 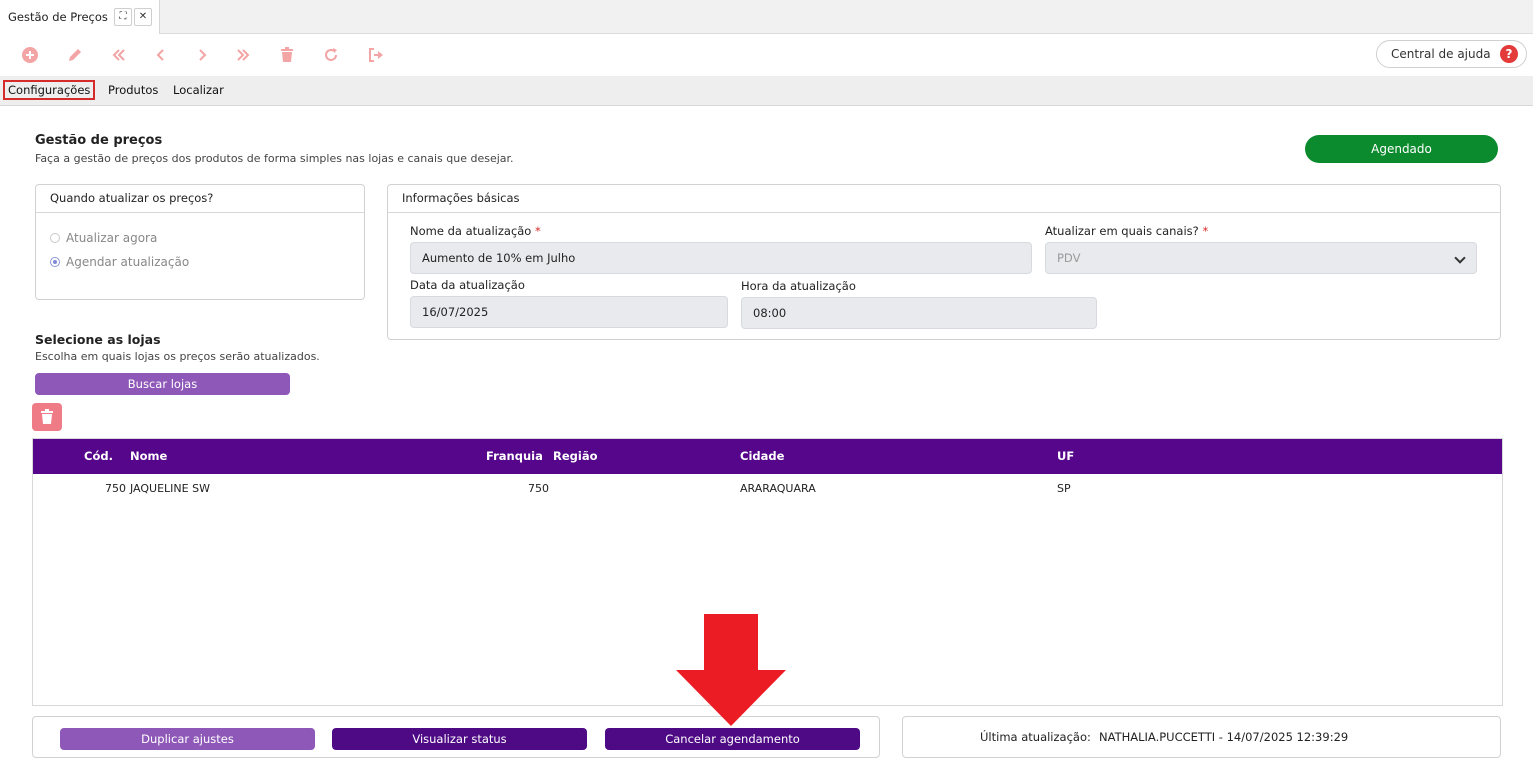 What do you see at coordinates (1064, 488) in the screenshot?
I see `cell-uf: SP` at bounding box center [1064, 488].